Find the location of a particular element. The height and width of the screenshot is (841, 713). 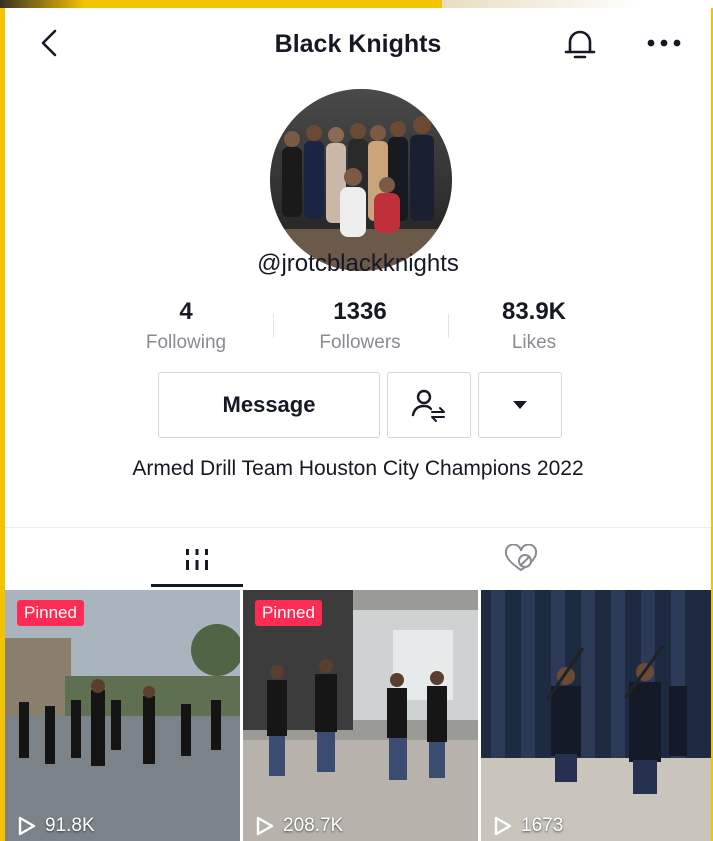

message-button: Message is located at coordinates (269, 405).